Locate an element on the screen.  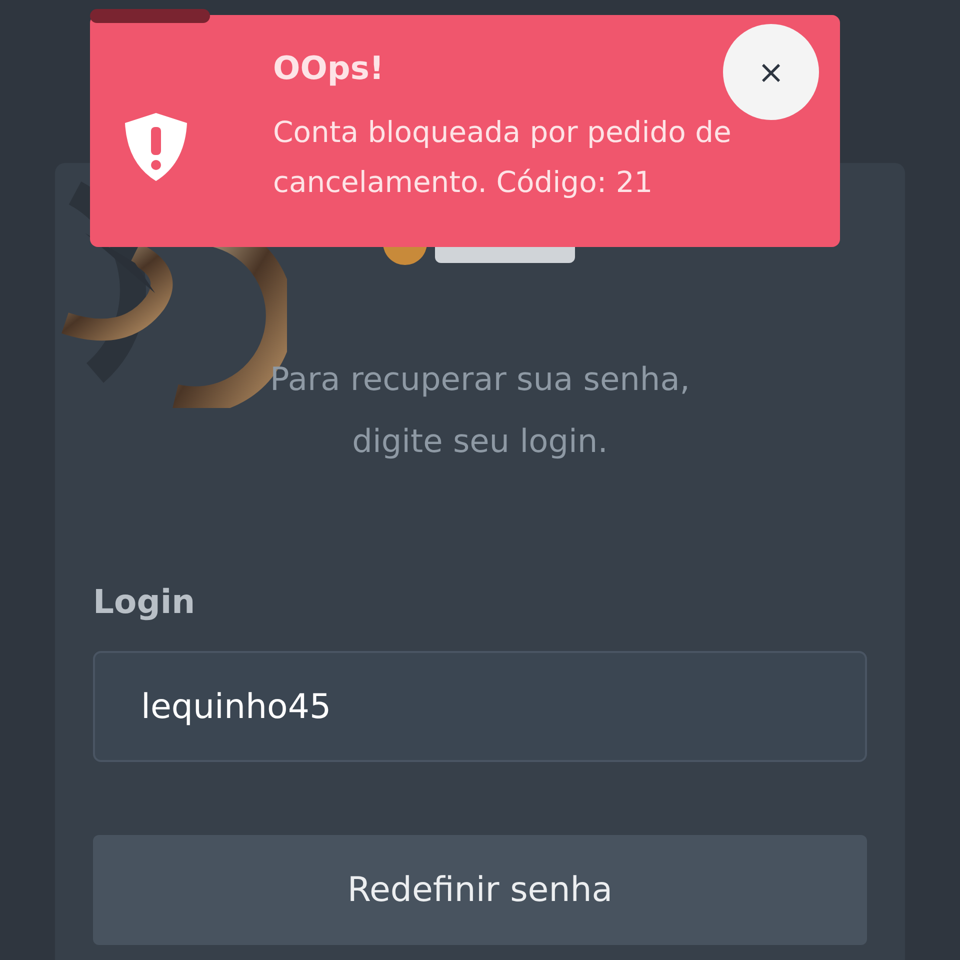
login-field: lequinho45 is located at coordinates (480, 706).